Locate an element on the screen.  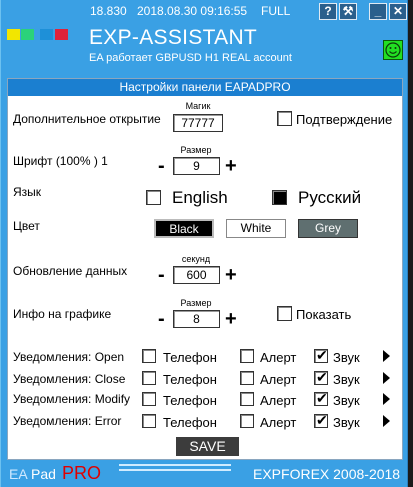
color-label: Цвет is located at coordinates (26, 226).